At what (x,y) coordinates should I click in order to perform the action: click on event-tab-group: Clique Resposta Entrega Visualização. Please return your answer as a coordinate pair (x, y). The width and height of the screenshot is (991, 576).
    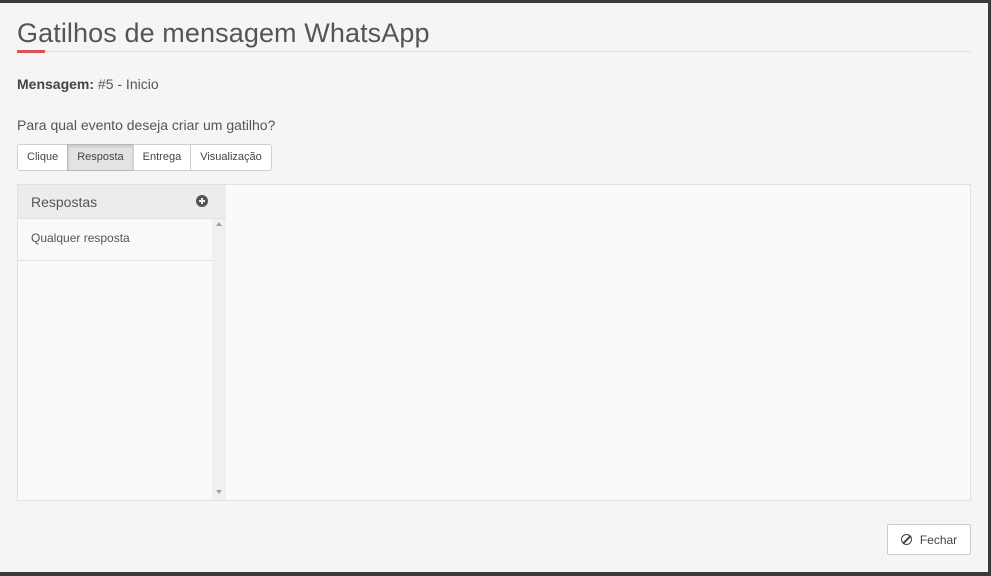
    Looking at the image, I should click on (144, 157).